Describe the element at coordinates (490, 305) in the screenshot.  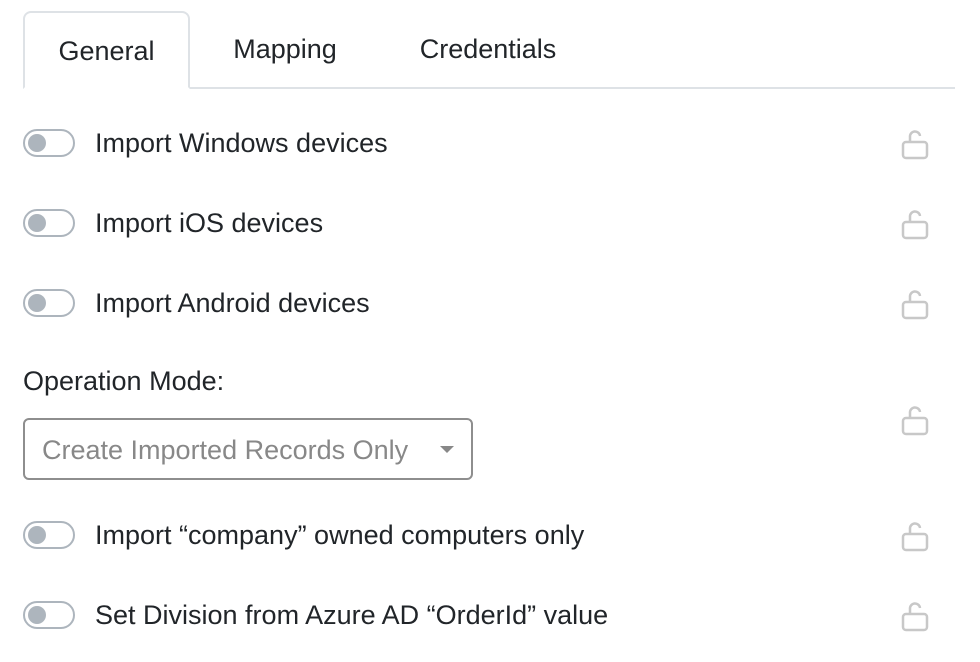
I see `setting-row-import-android: Import Android devices` at that location.